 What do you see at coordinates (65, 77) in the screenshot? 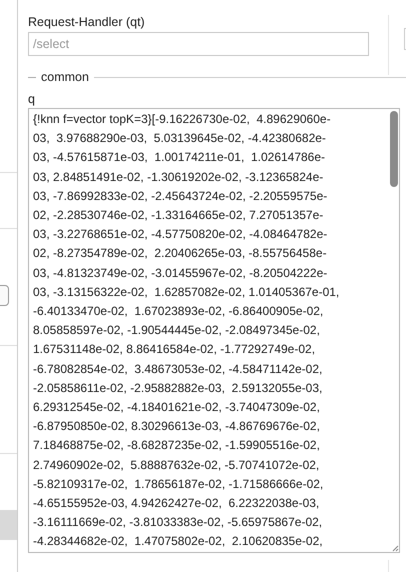
I see `section-title: common` at bounding box center [65, 77].